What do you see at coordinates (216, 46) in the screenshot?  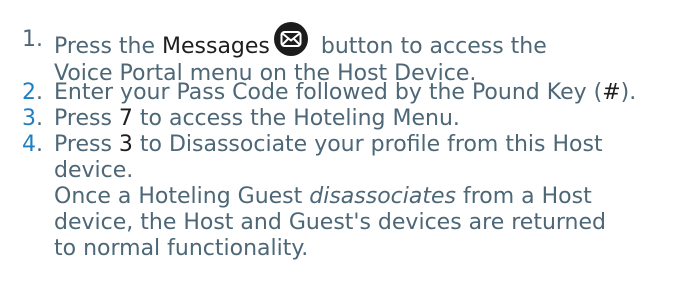 I see `messages-label: Messages` at bounding box center [216, 46].